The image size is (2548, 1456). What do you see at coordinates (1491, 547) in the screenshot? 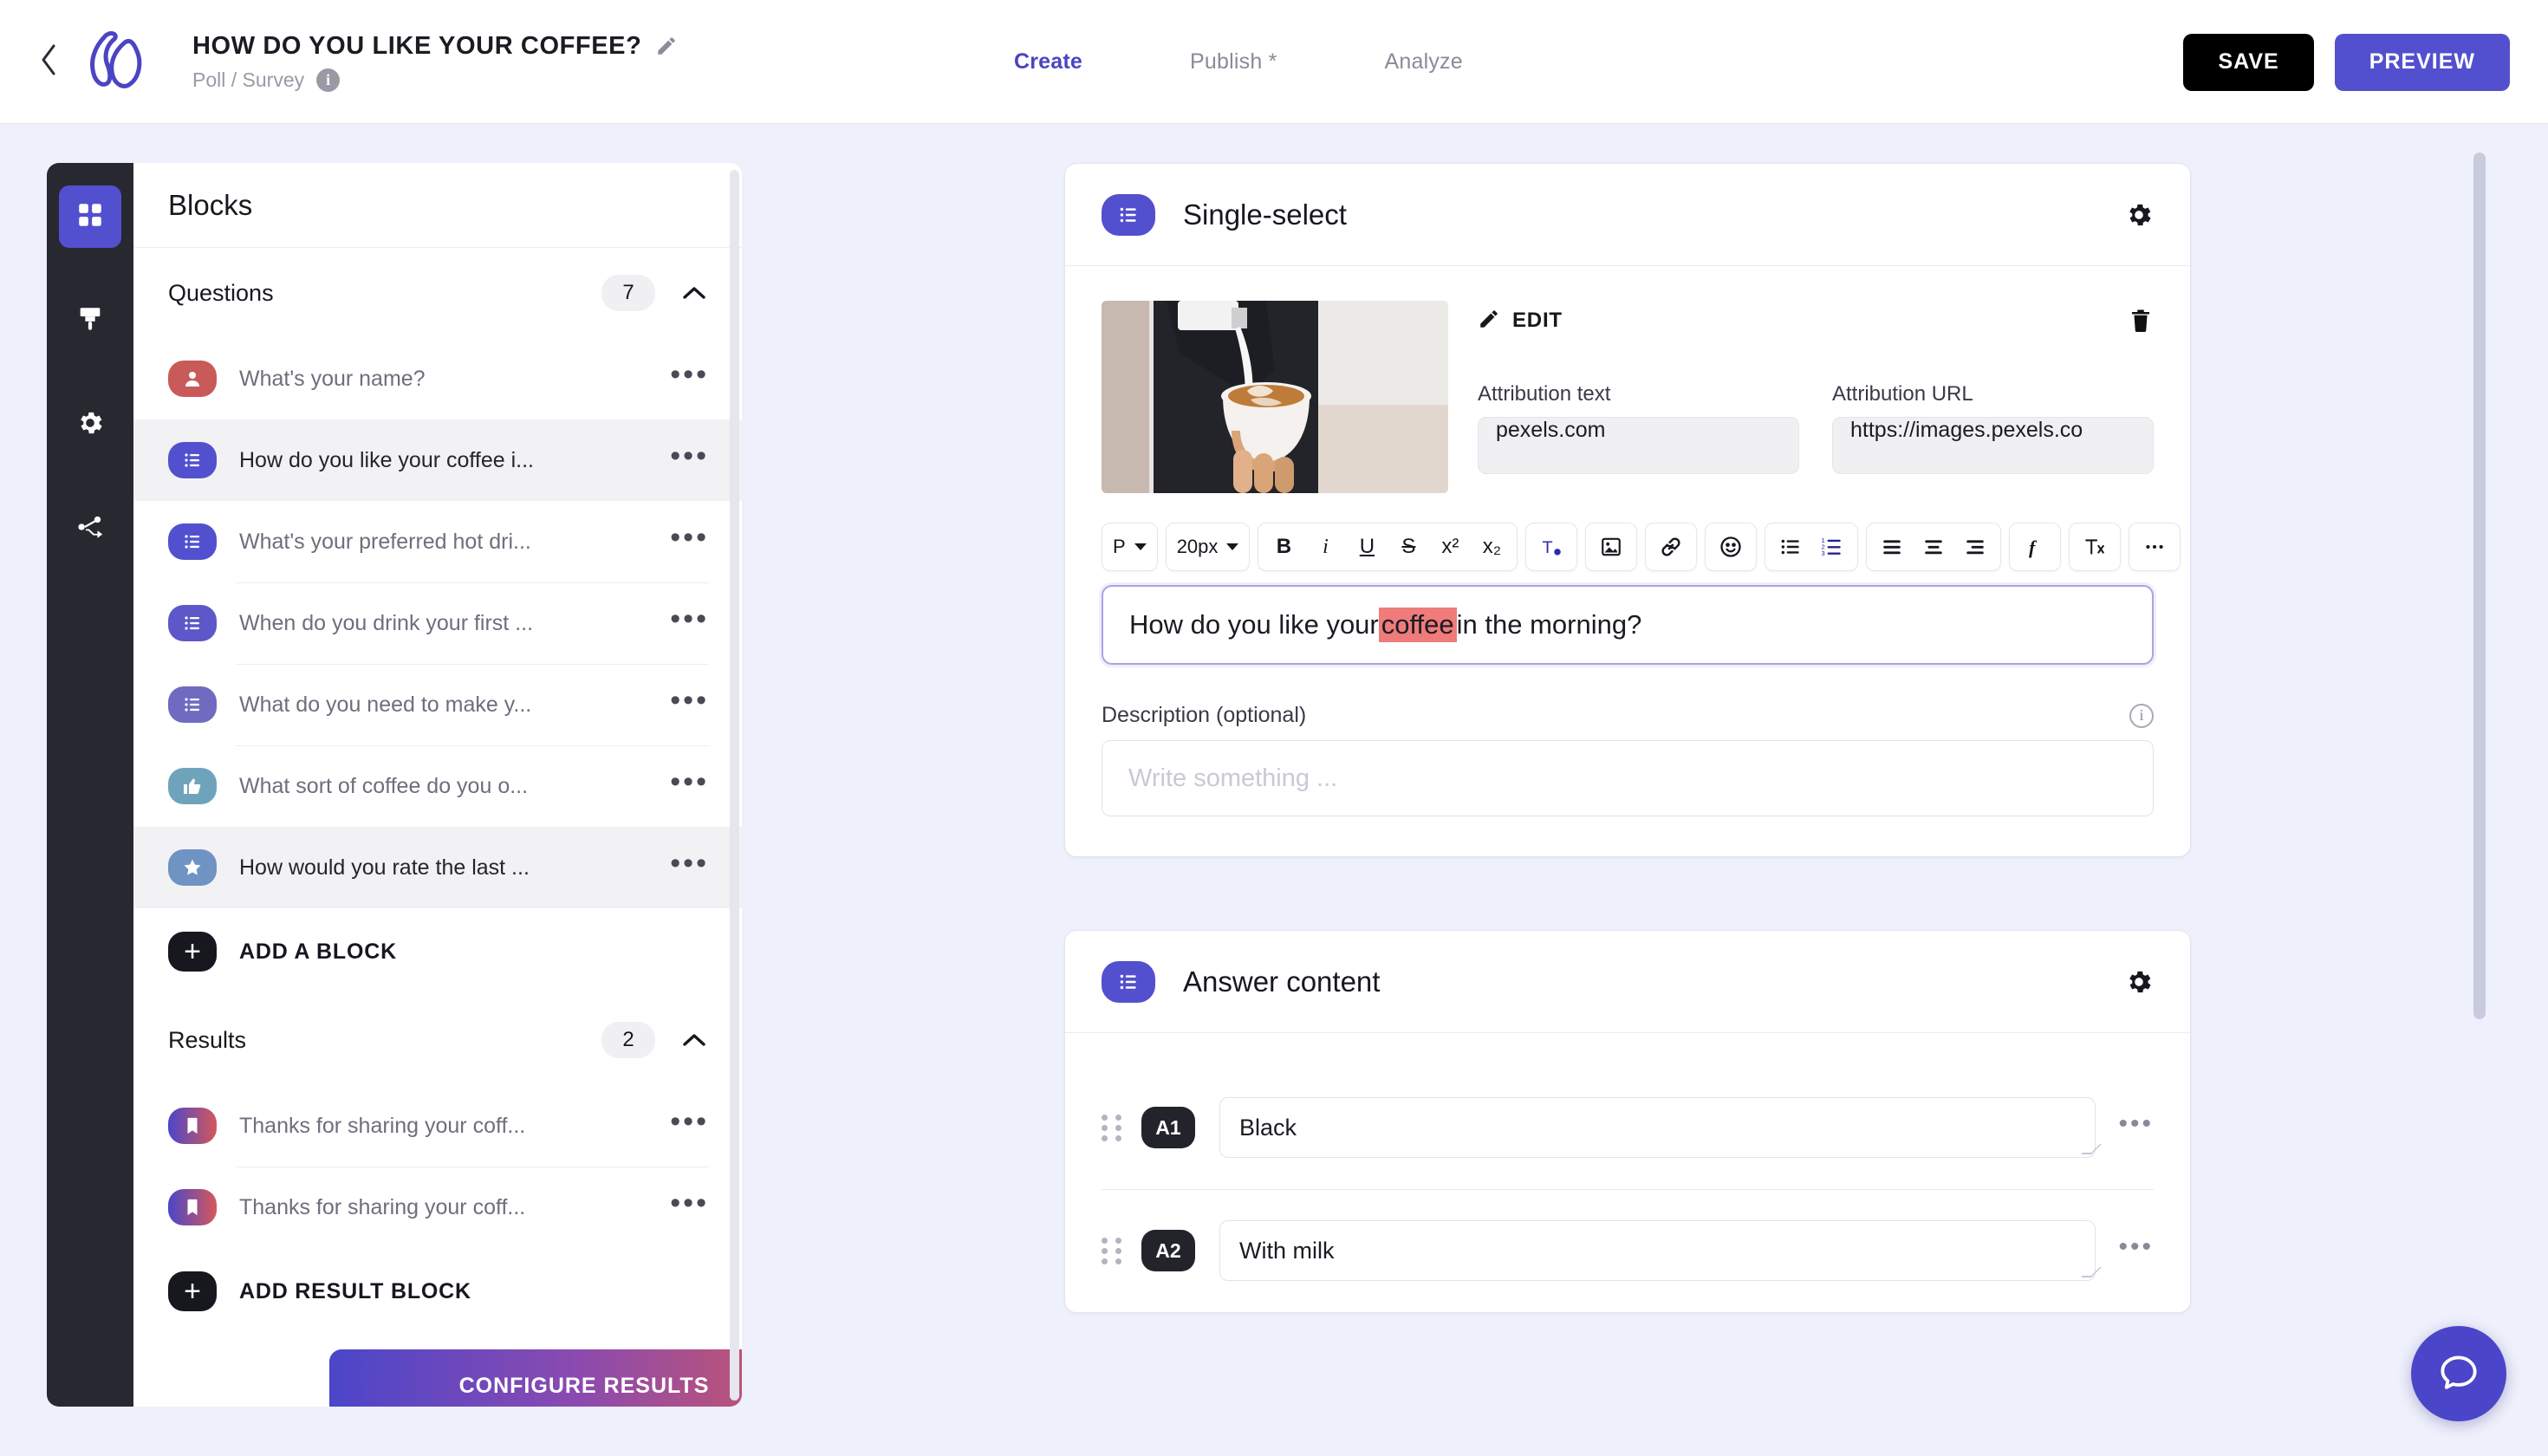
I see `subscript-button: x₂` at bounding box center [1491, 547].